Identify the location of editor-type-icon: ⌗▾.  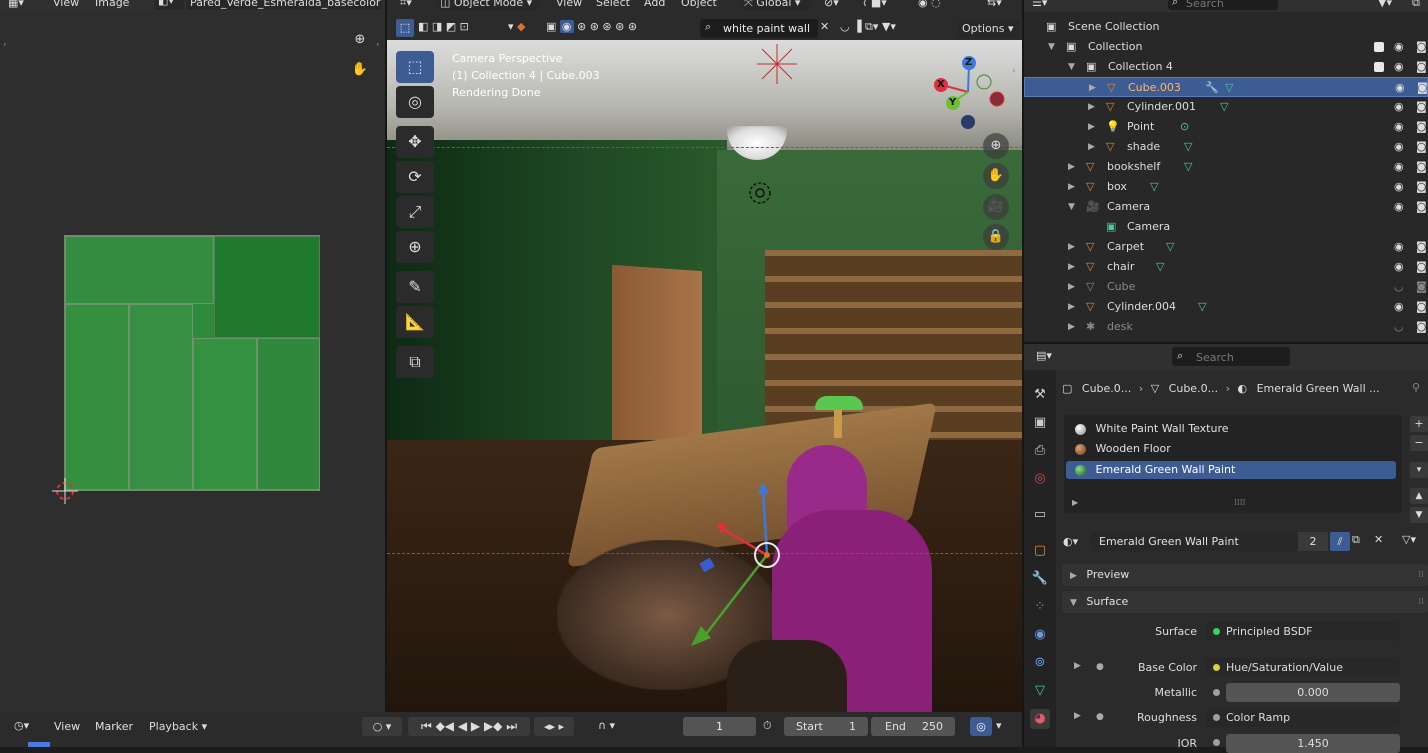
(406, 5).